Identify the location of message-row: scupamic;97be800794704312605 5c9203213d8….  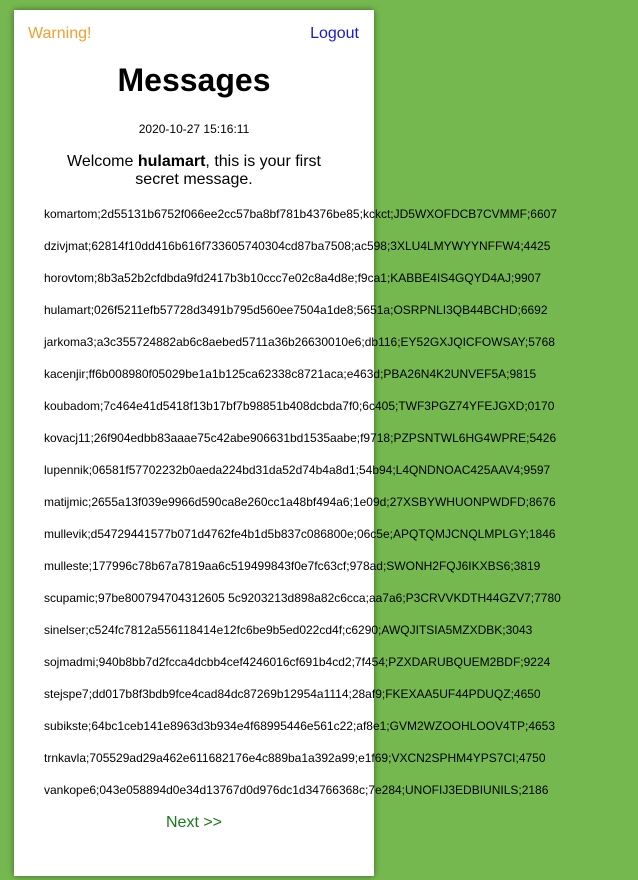
(302, 598).